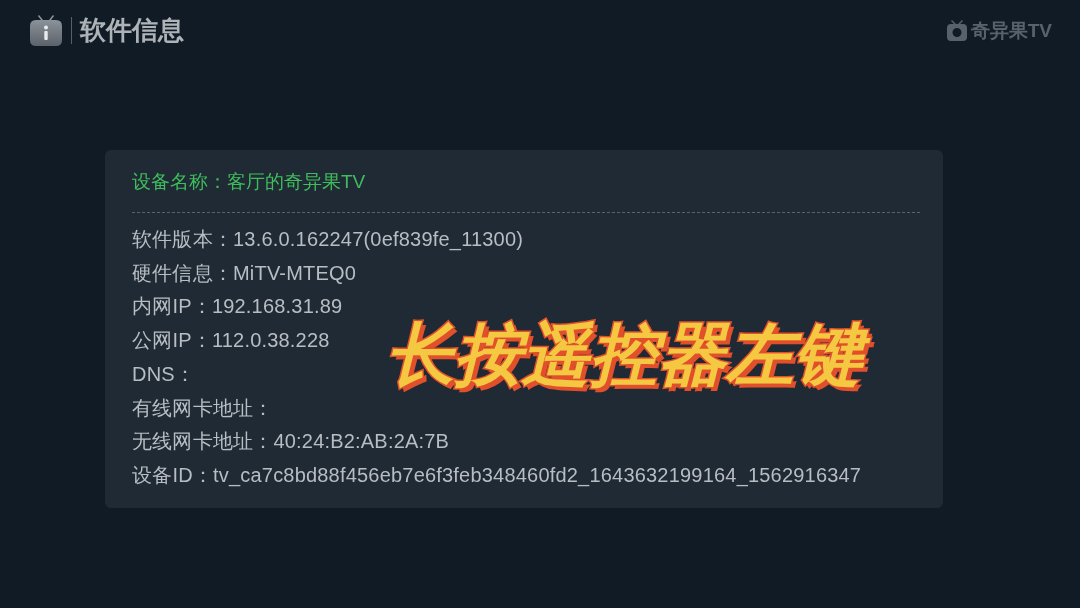 The image size is (1080, 608). What do you see at coordinates (1011, 30) in the screenshot?
I see `brand-logo-text: 奇异果TV` at bounding box center [1011, 30].